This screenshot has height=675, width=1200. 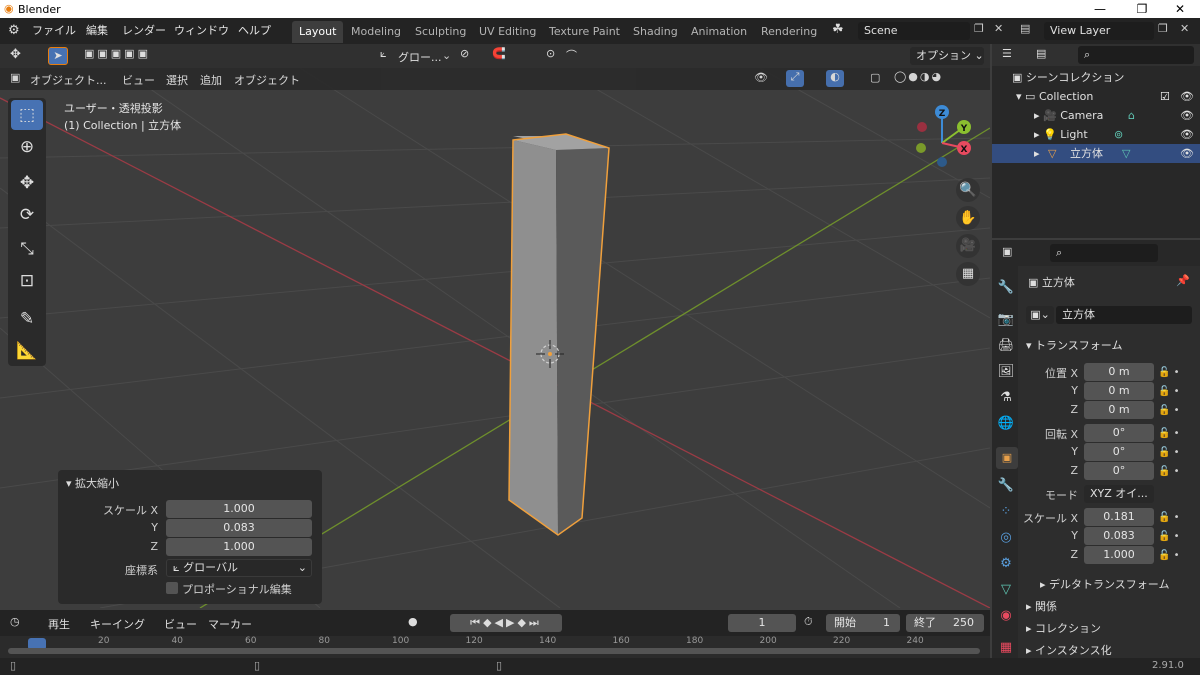 What do you see at coordinates (795, 78) in the screenshot?
I see `gizmo-toggle-icon: ⤢` at bounding box center [795, 78].